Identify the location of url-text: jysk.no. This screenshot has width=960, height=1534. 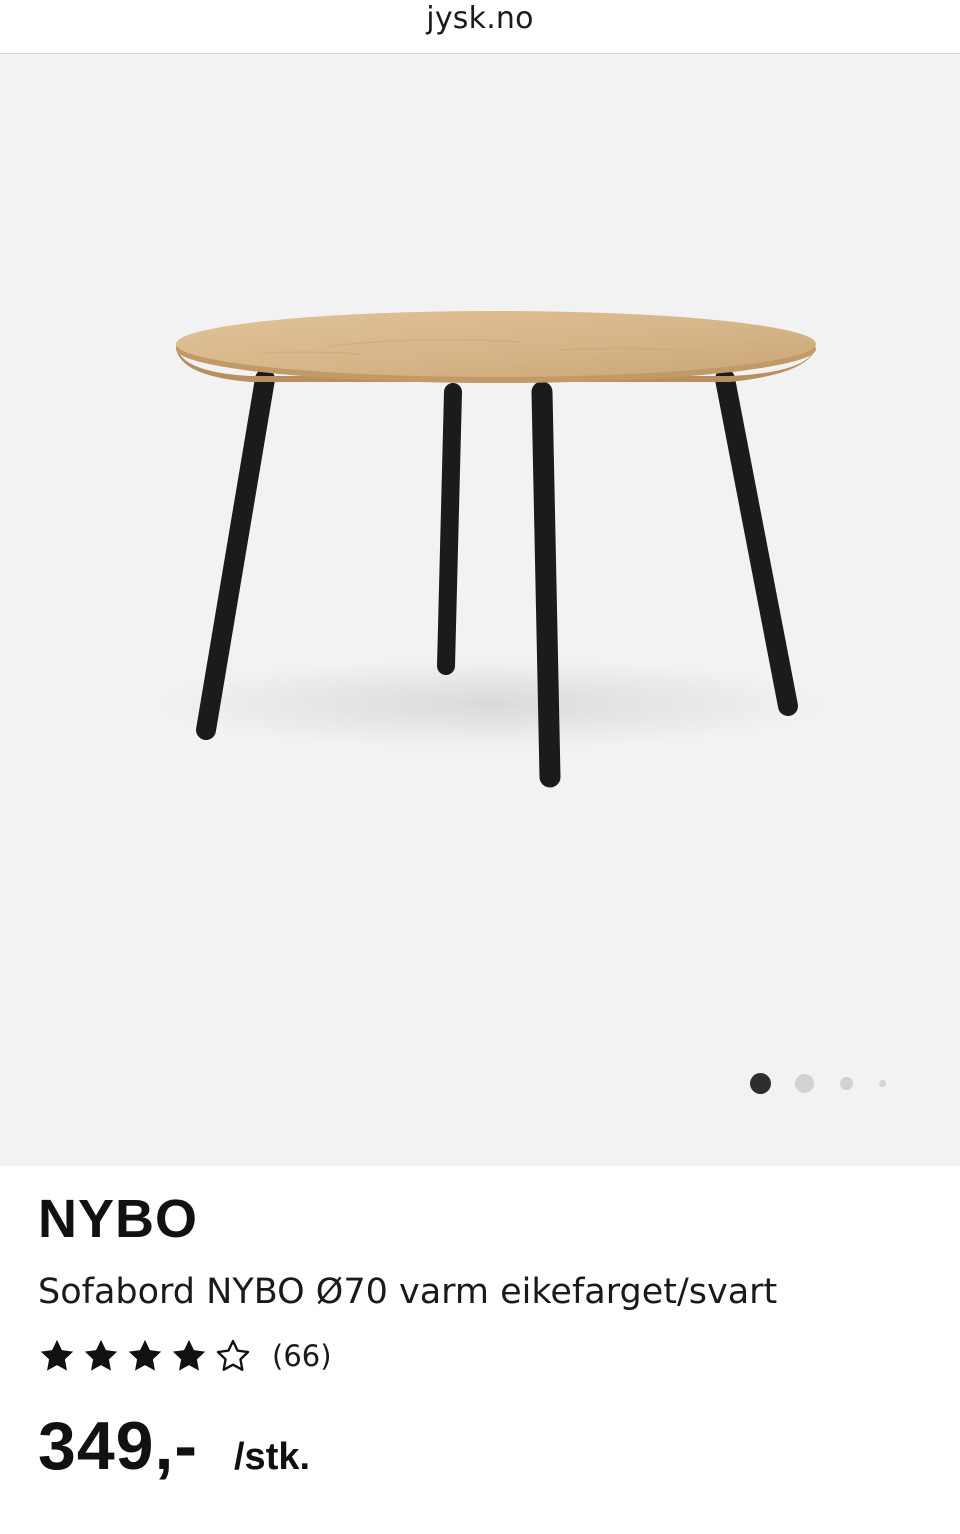
(479, 19).